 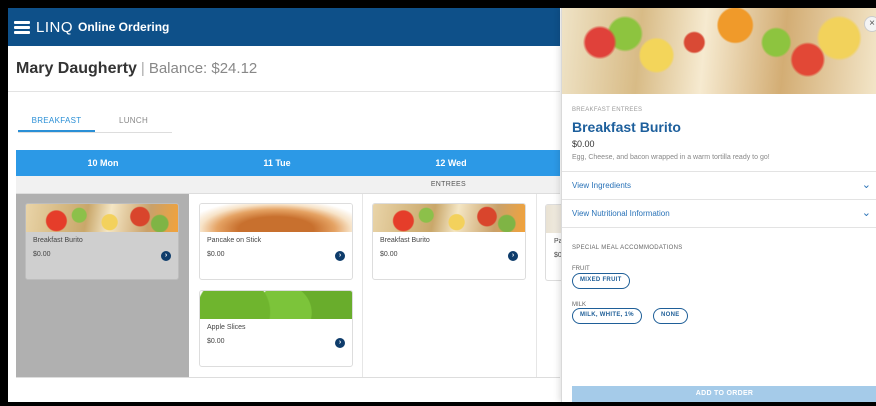 What do you see at coordinates (276, 305) in the screenshot?
I see `apple-image` at bounding box center [276, 305].